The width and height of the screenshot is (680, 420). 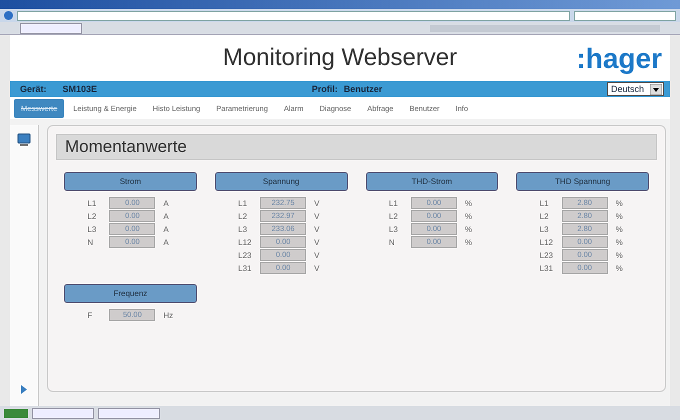 I want to click on group-header: Spannung, so click(x=281, y=181).